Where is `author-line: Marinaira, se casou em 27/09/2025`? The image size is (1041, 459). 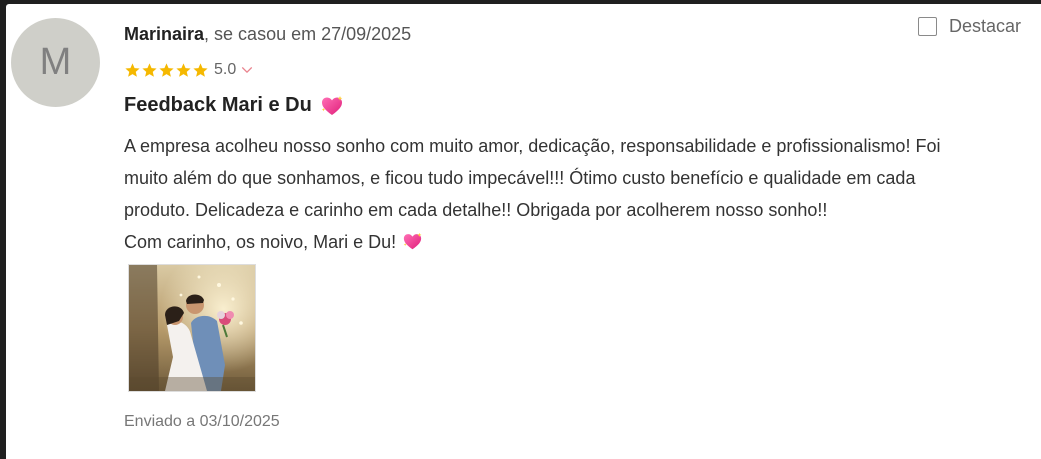 author-line: Marinaira, se casou em 27/09/2025 is located at coordinates (267, 34).